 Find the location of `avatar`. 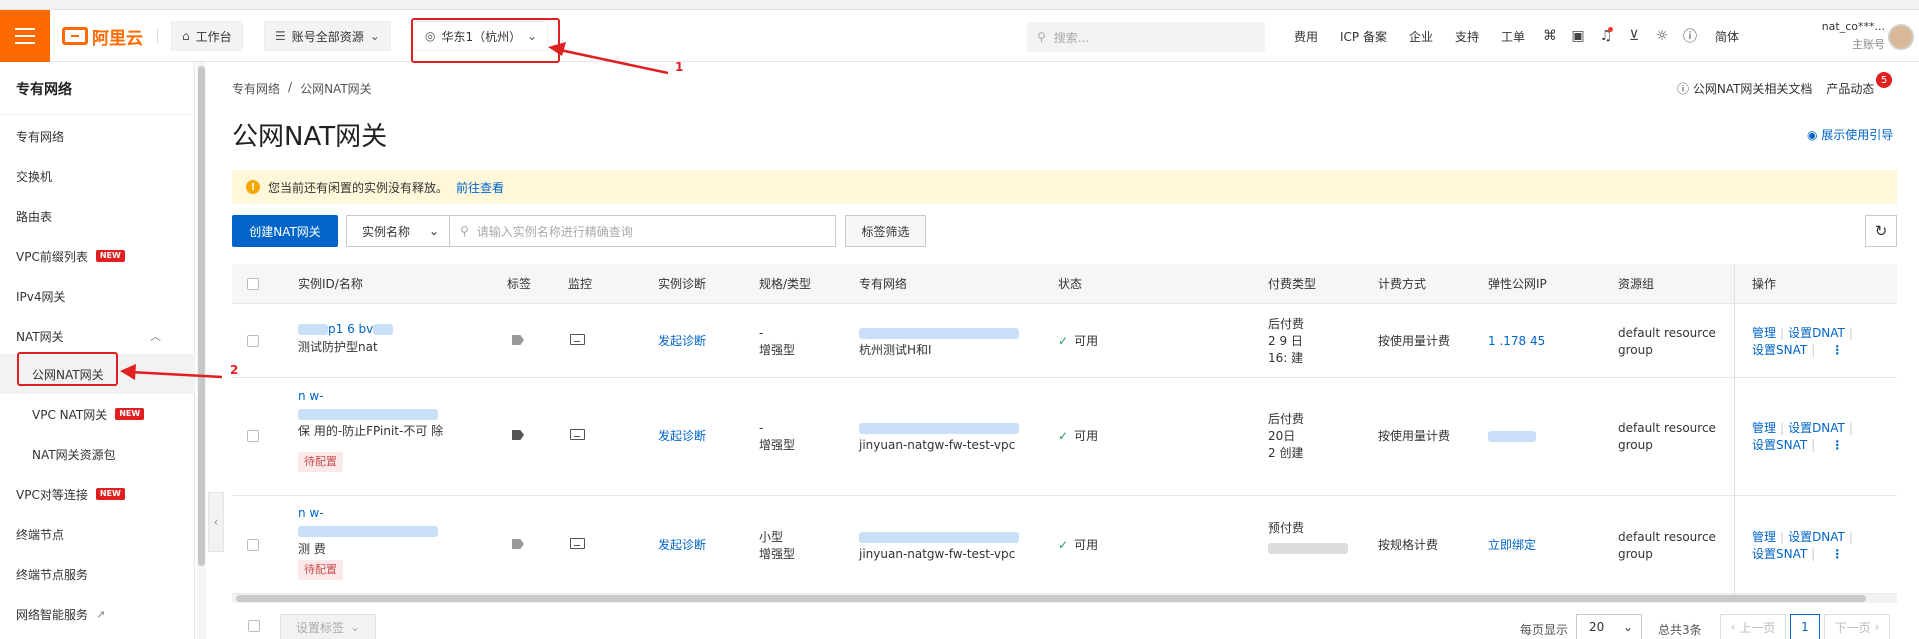

avatar is located at coordinates (1901, 37).